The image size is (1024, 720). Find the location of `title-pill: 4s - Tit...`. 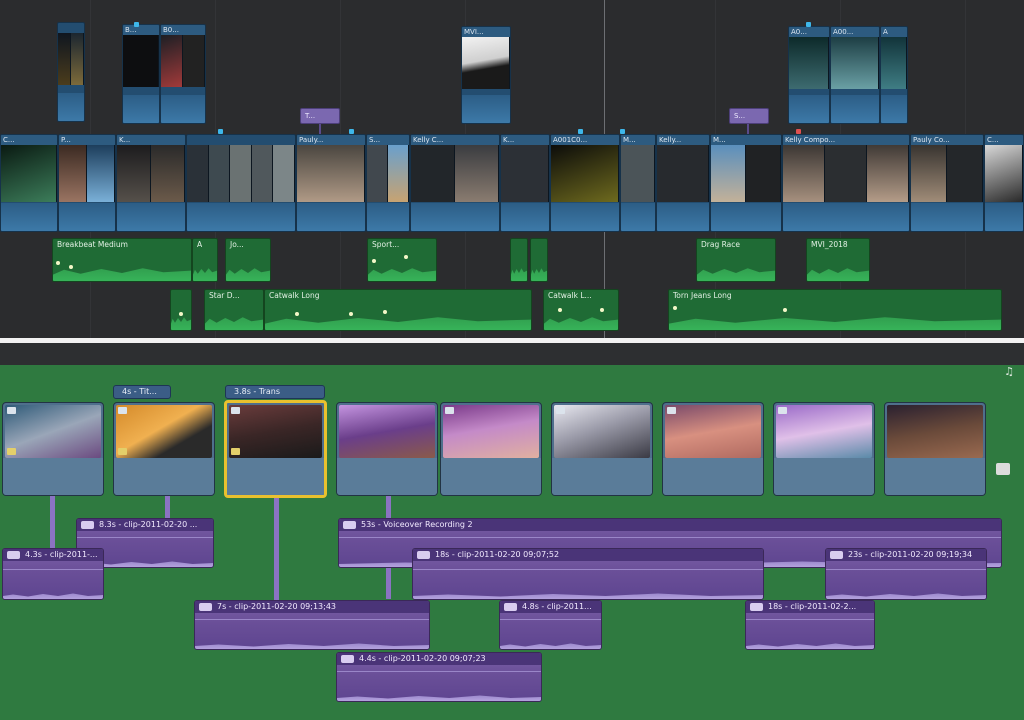

title-pill: 4s - Tit... is located at coordinates (142, 392).